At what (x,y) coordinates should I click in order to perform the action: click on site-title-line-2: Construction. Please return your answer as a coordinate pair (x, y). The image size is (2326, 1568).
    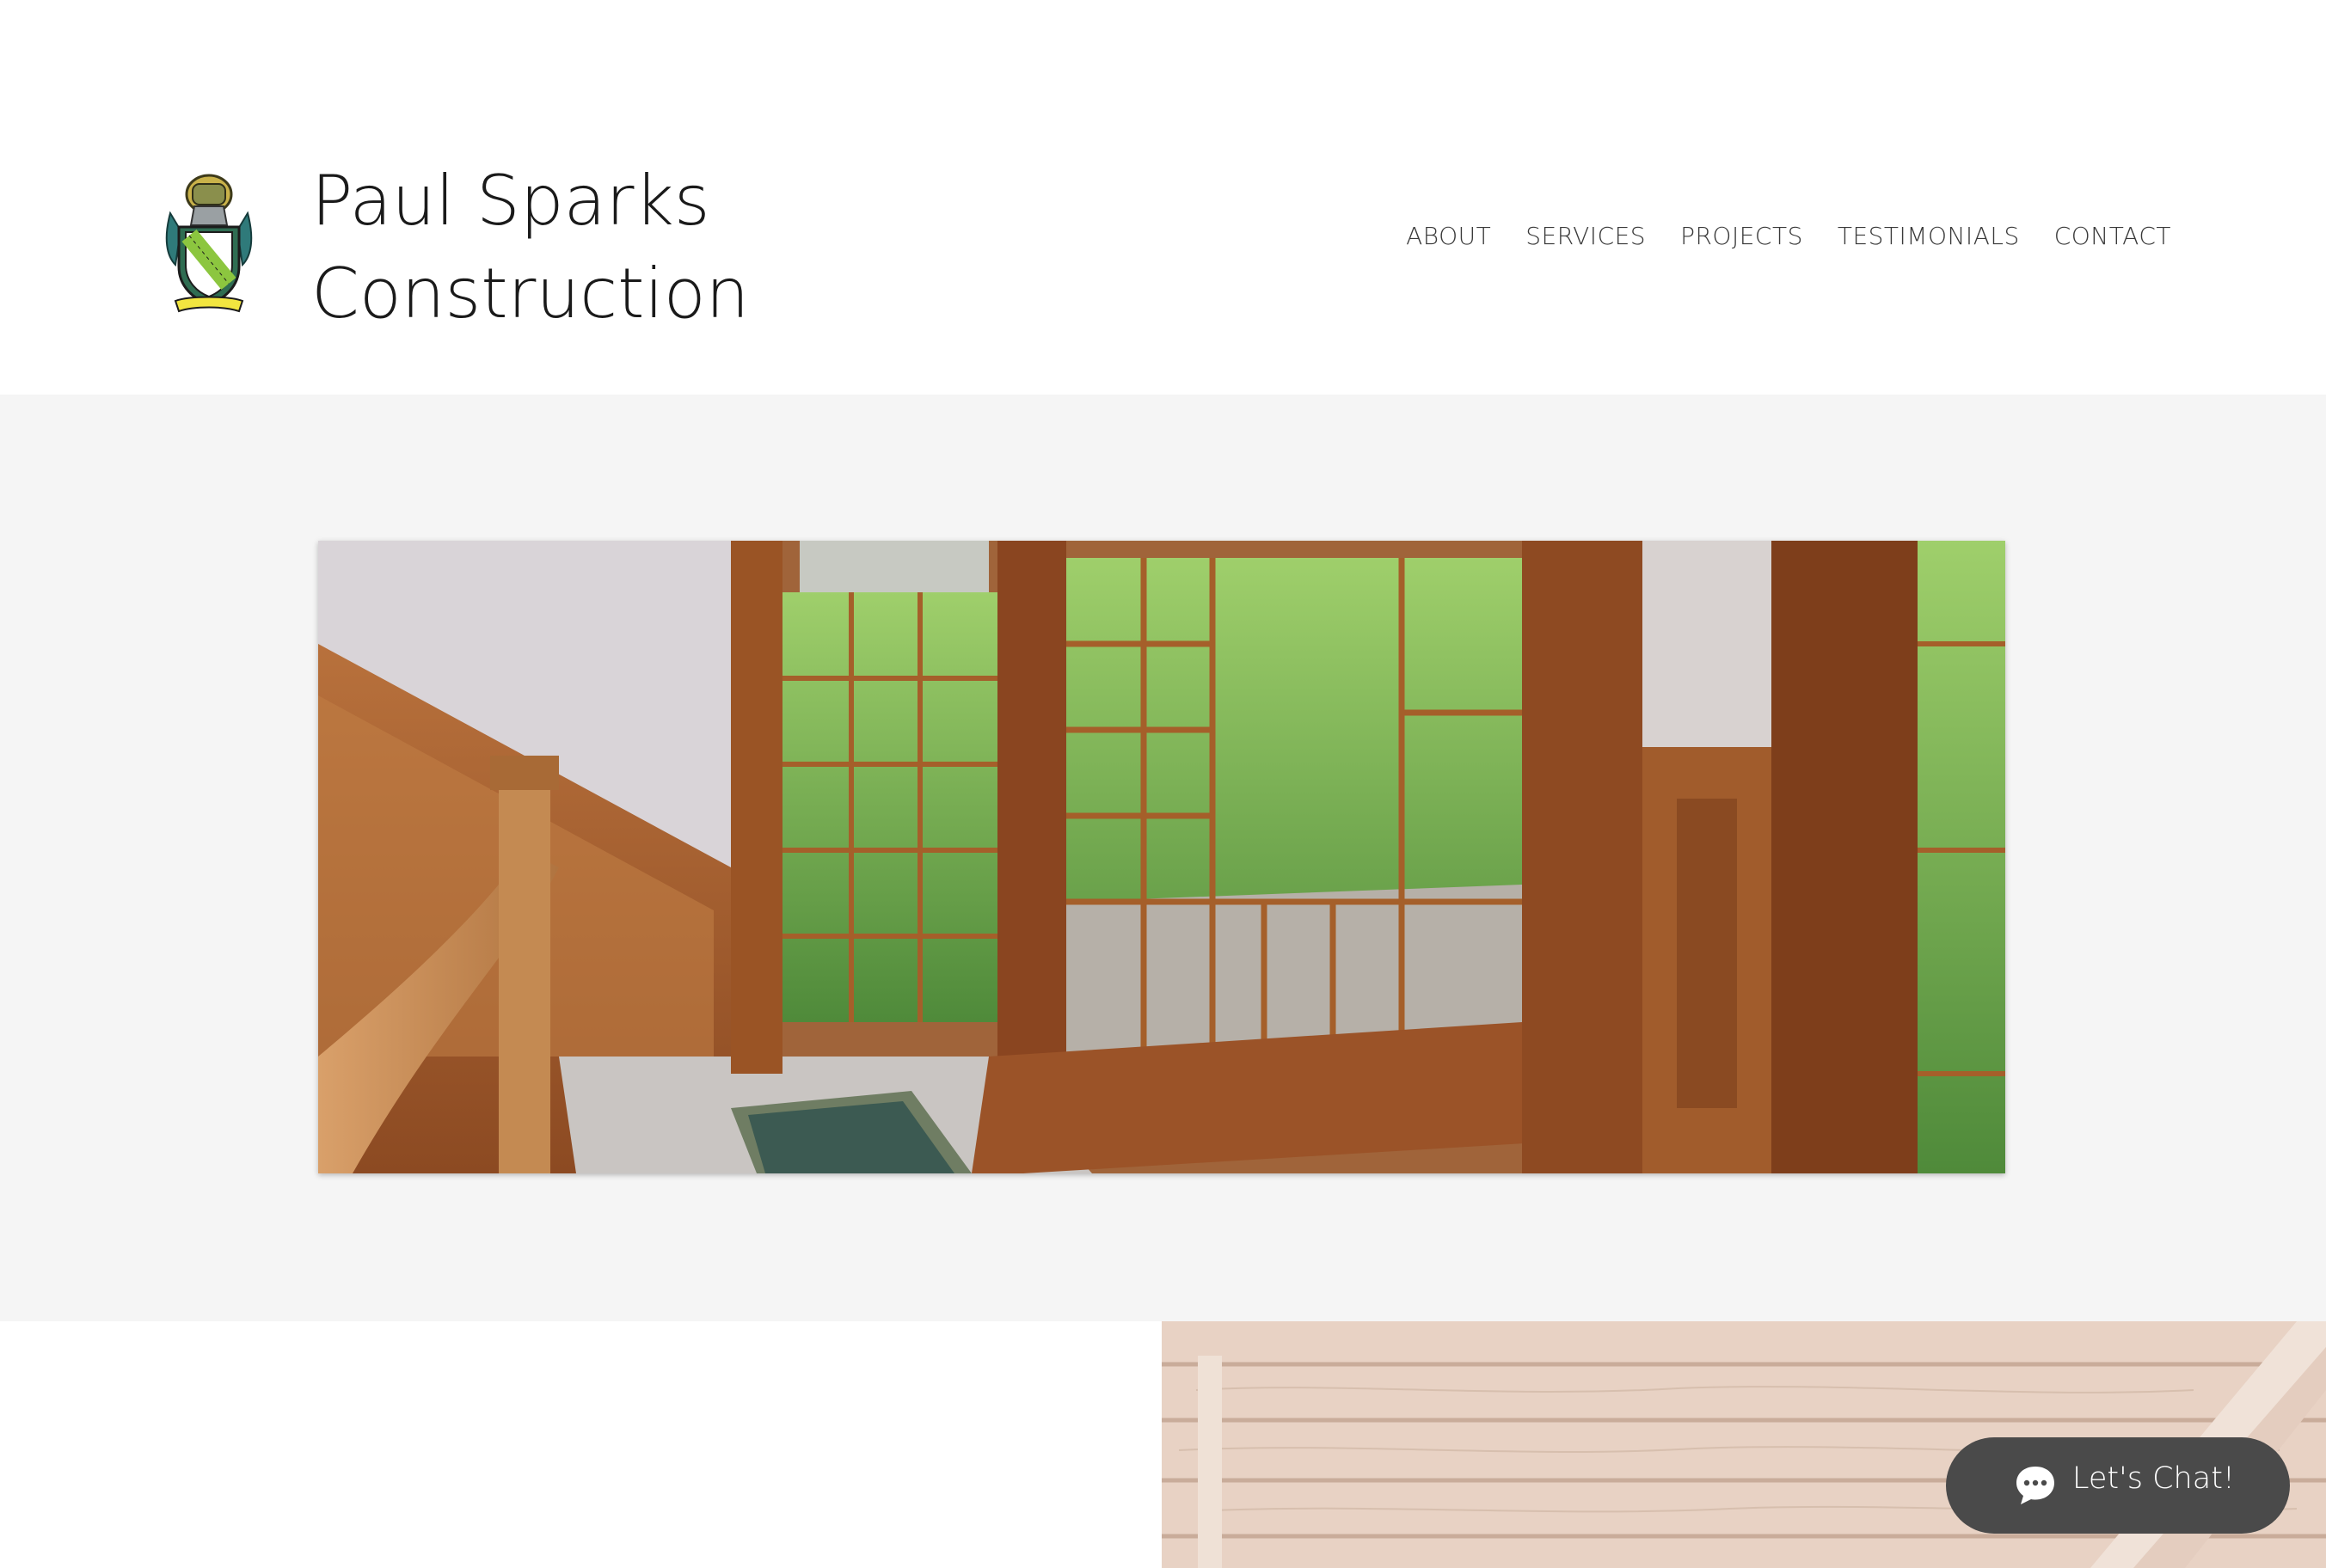
    Looking at the image, I should click on (530, 294).